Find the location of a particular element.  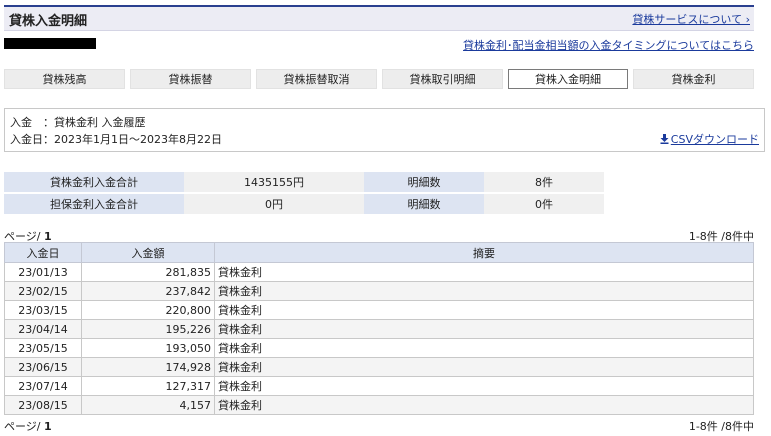

summary-row: 担保金利入金合計 0円 明細数 0件 is located at coordinates (304, 204).